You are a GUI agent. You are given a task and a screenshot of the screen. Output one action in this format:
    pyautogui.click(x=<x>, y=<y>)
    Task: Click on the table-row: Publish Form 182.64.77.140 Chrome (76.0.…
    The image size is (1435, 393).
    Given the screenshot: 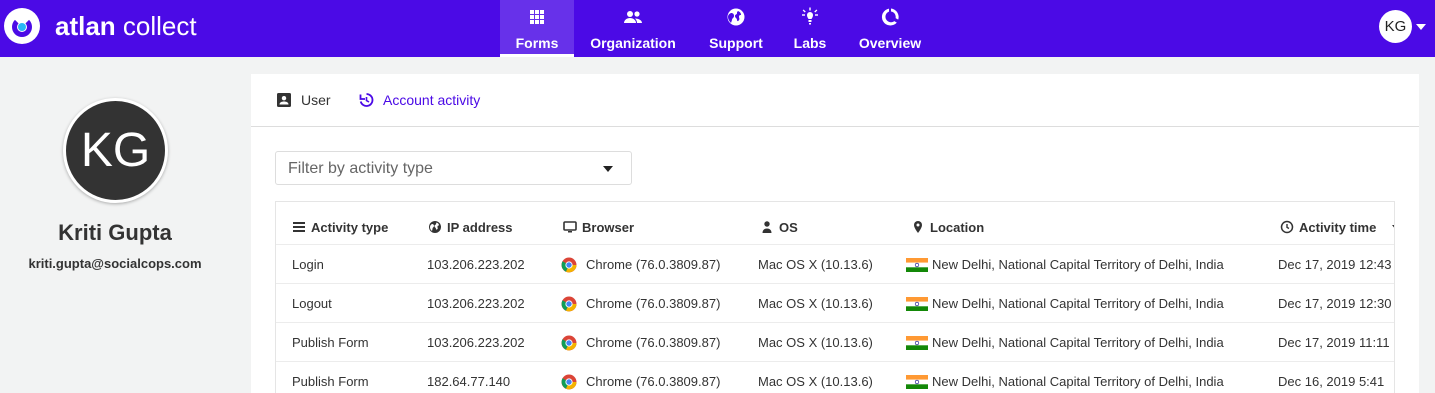 What is the action you would take?
    pyautogui.click(x=835, y=377)
    